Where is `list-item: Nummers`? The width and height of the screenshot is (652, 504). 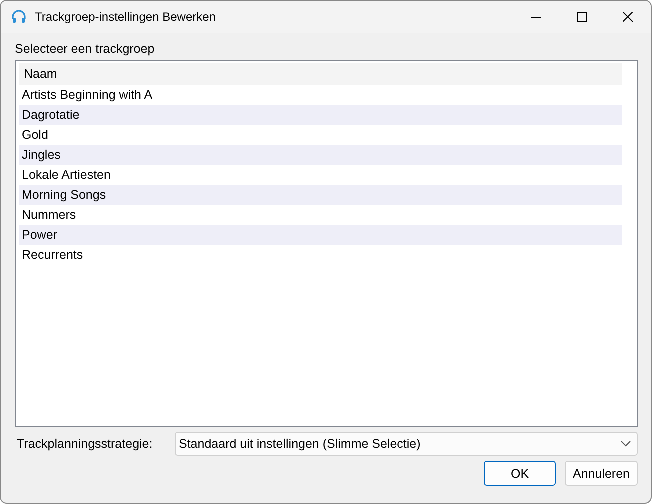
list-item: Nummers is located at coordinates (320, 215).